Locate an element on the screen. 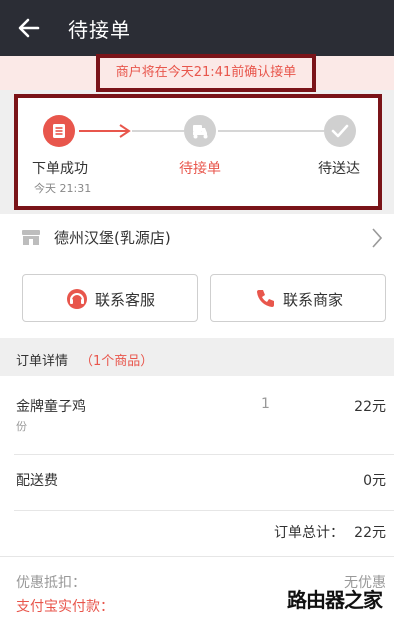  discount-label: 优惠抵扣： is located at coordinates (51, 583).